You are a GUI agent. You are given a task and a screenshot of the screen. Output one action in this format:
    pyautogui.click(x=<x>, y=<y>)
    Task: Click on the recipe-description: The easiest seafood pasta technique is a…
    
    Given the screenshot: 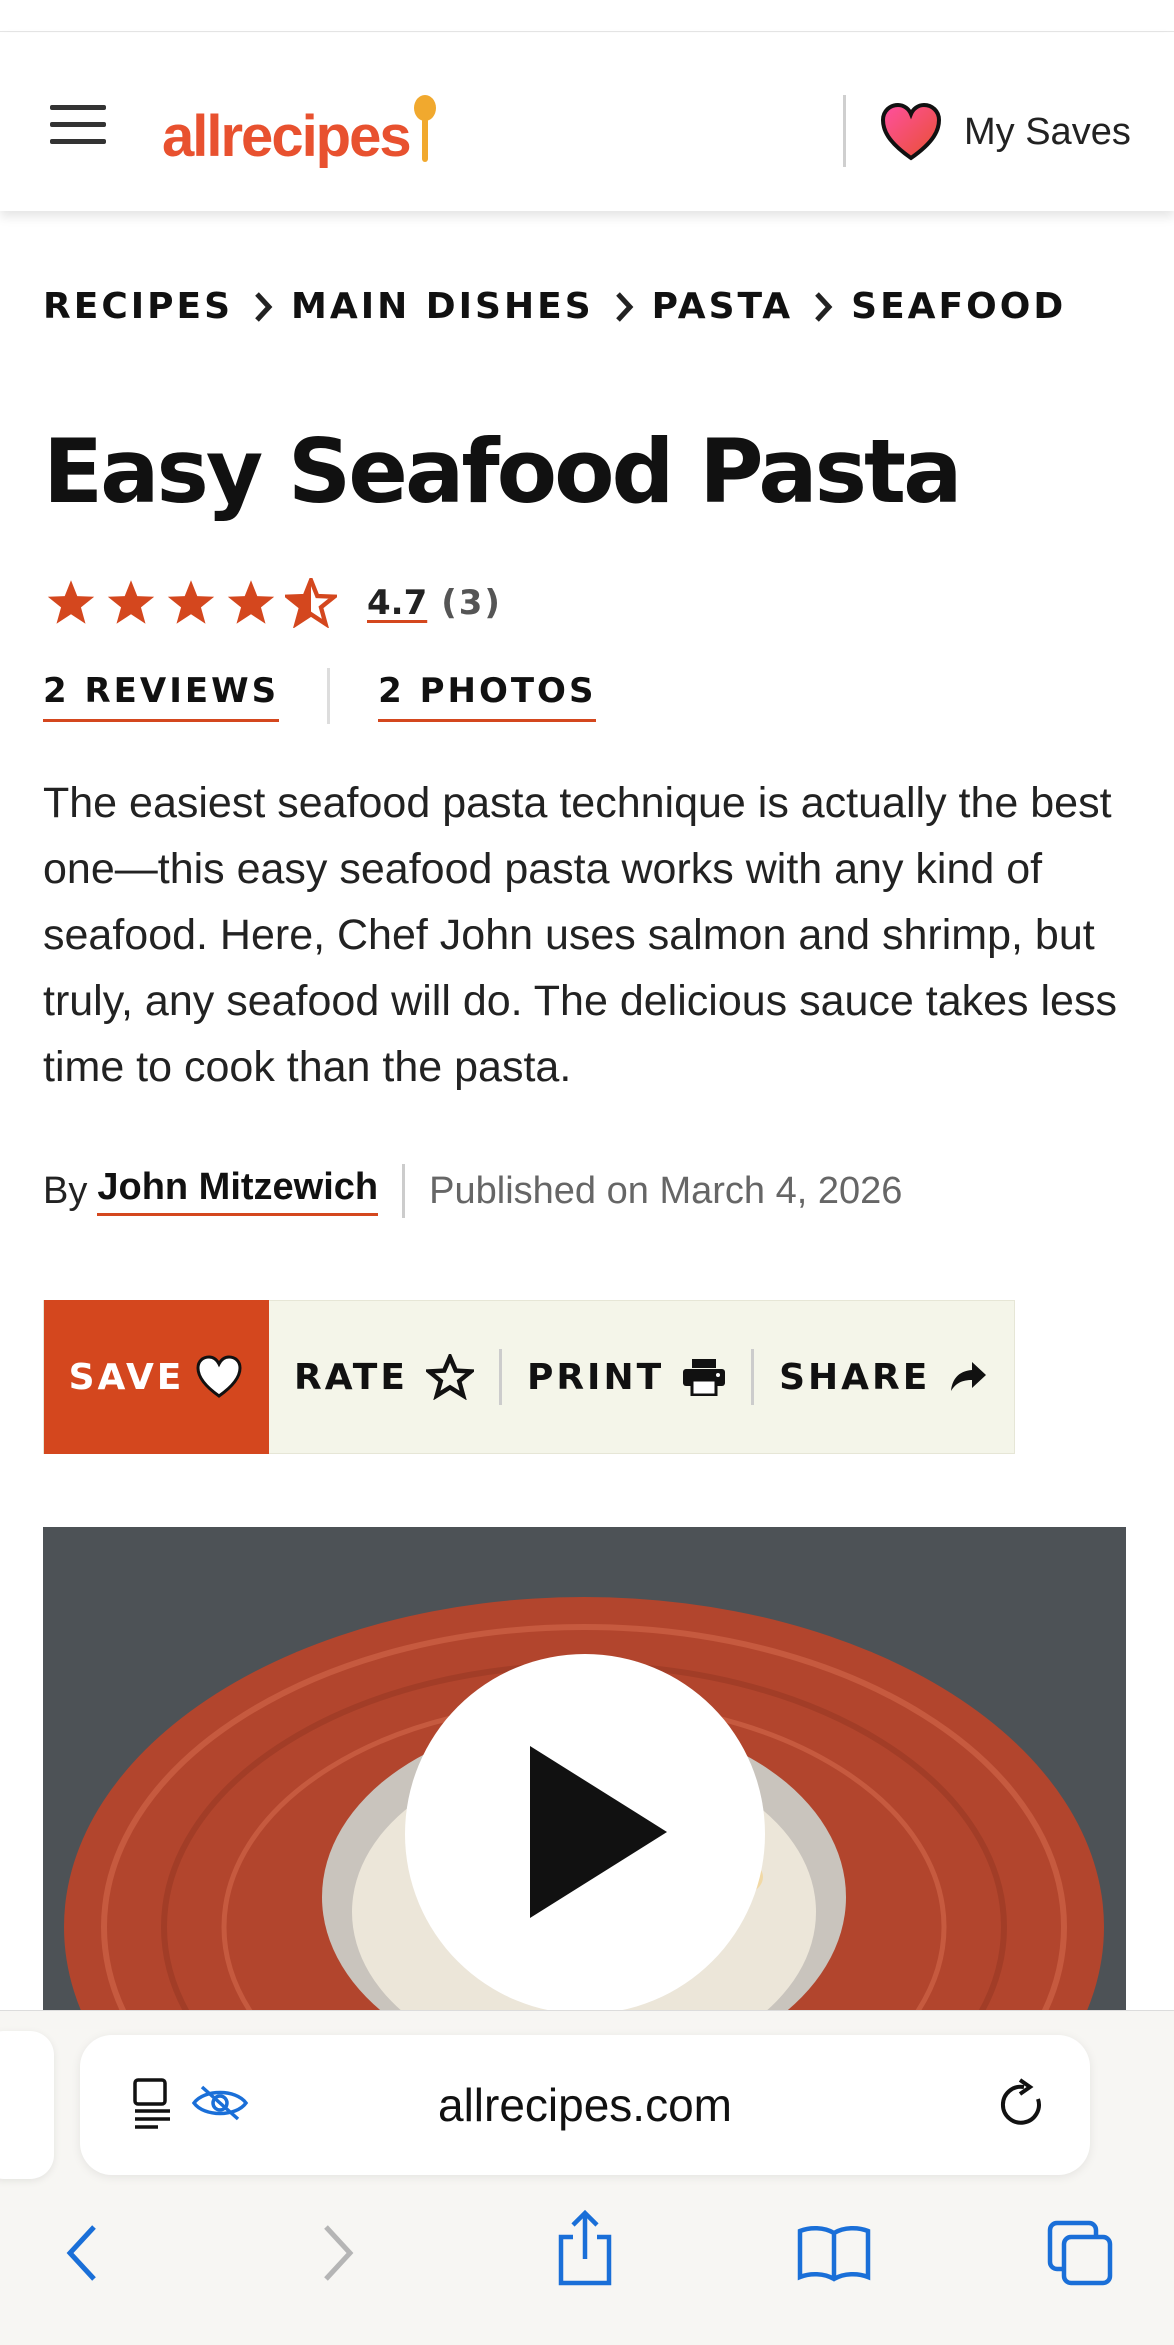 What is the action you would take?
    pyautogui.click(x=580, y=935)
    